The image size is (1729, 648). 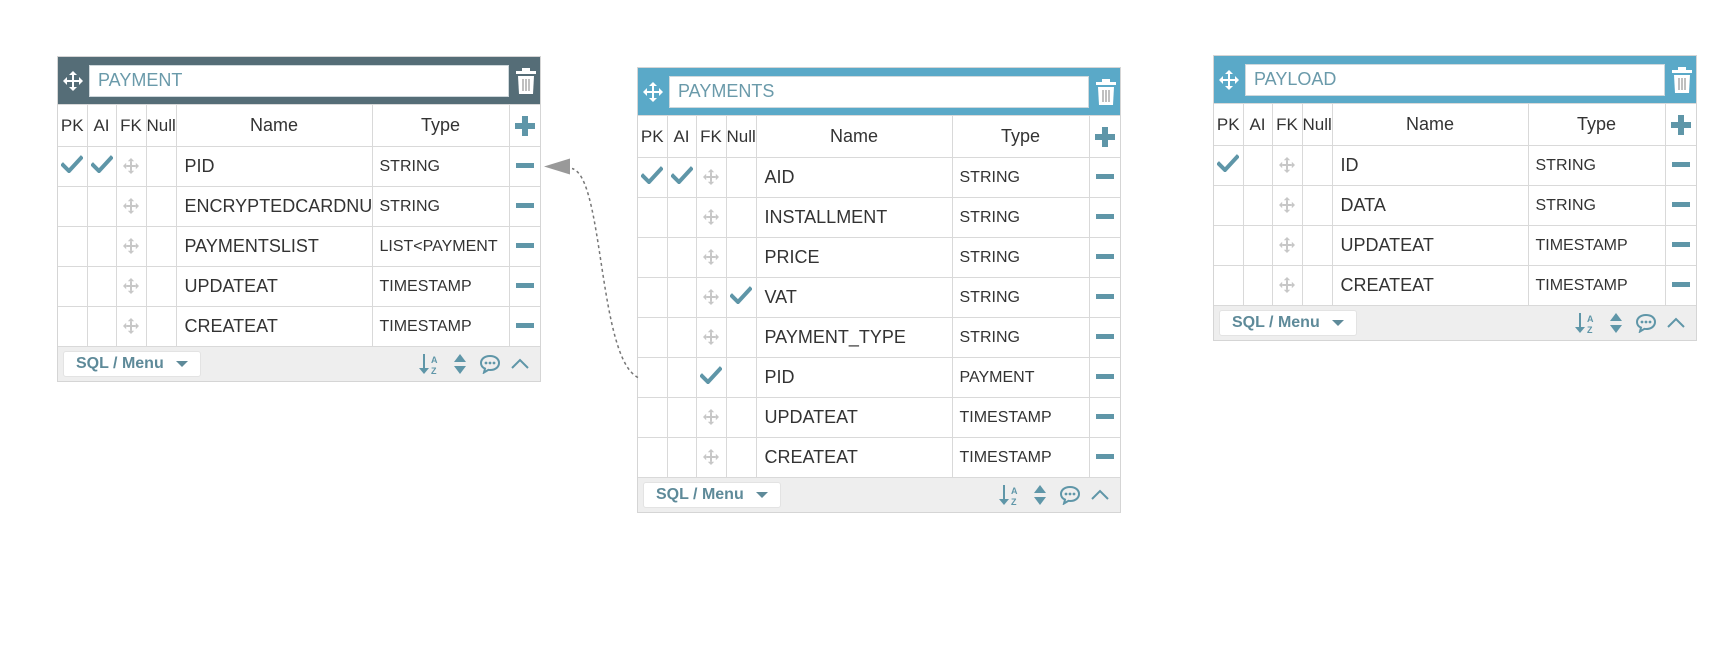 What do you see at coordinates (1020, 377) in the screenshot?
I see `field-type: PAYMENT` at bounding box center [1020, 377].